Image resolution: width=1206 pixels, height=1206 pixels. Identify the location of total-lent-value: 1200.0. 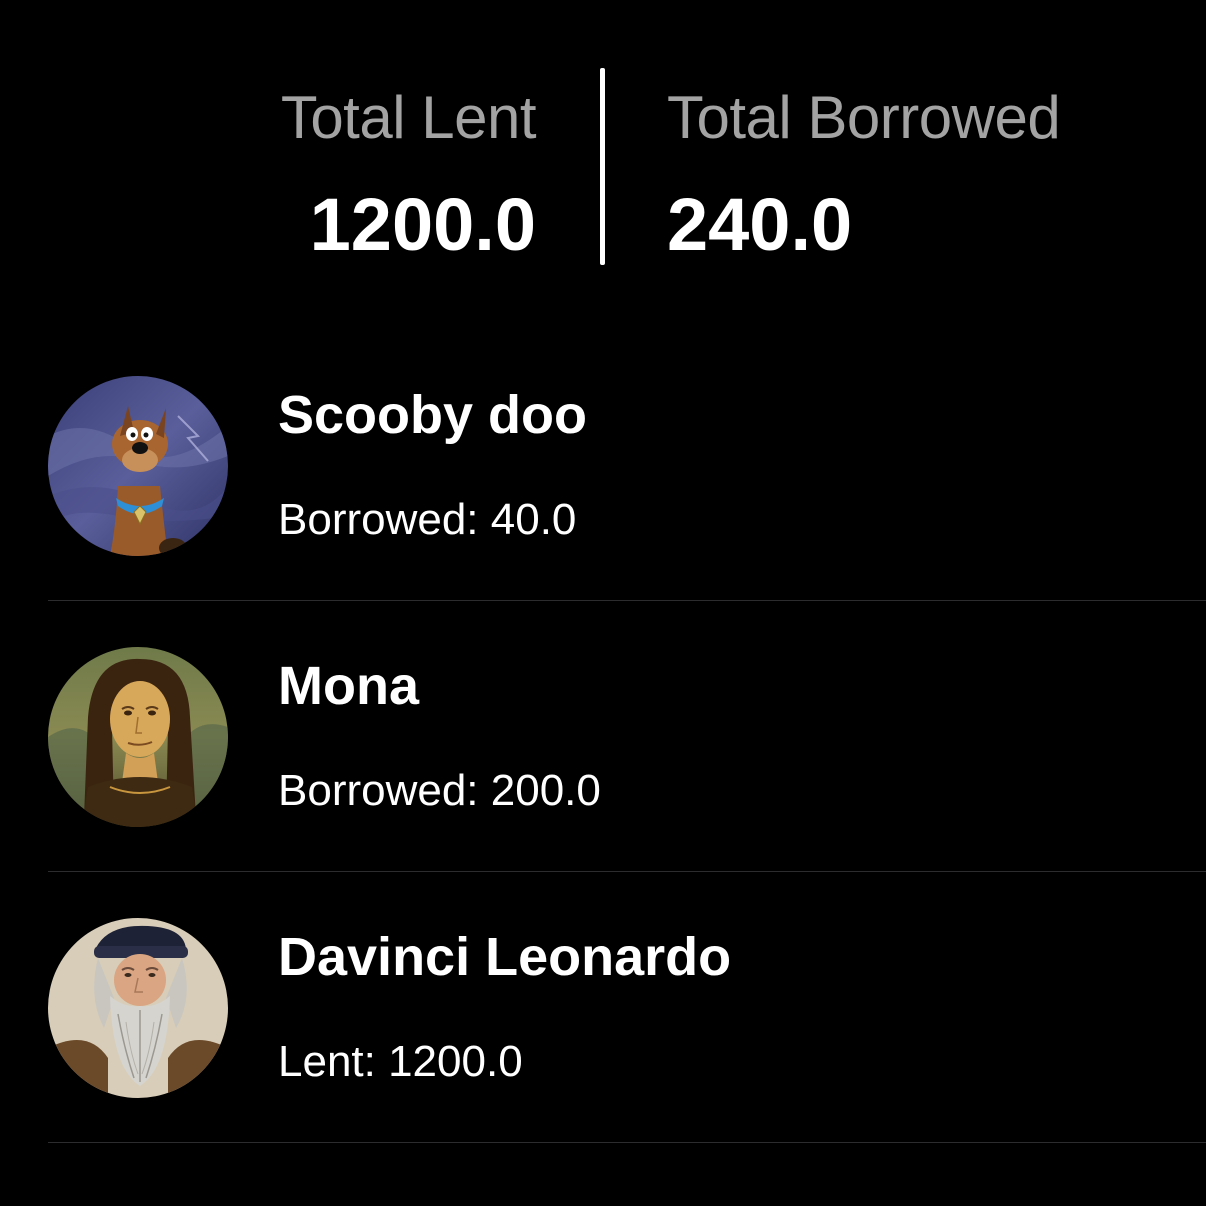
(422, 224).